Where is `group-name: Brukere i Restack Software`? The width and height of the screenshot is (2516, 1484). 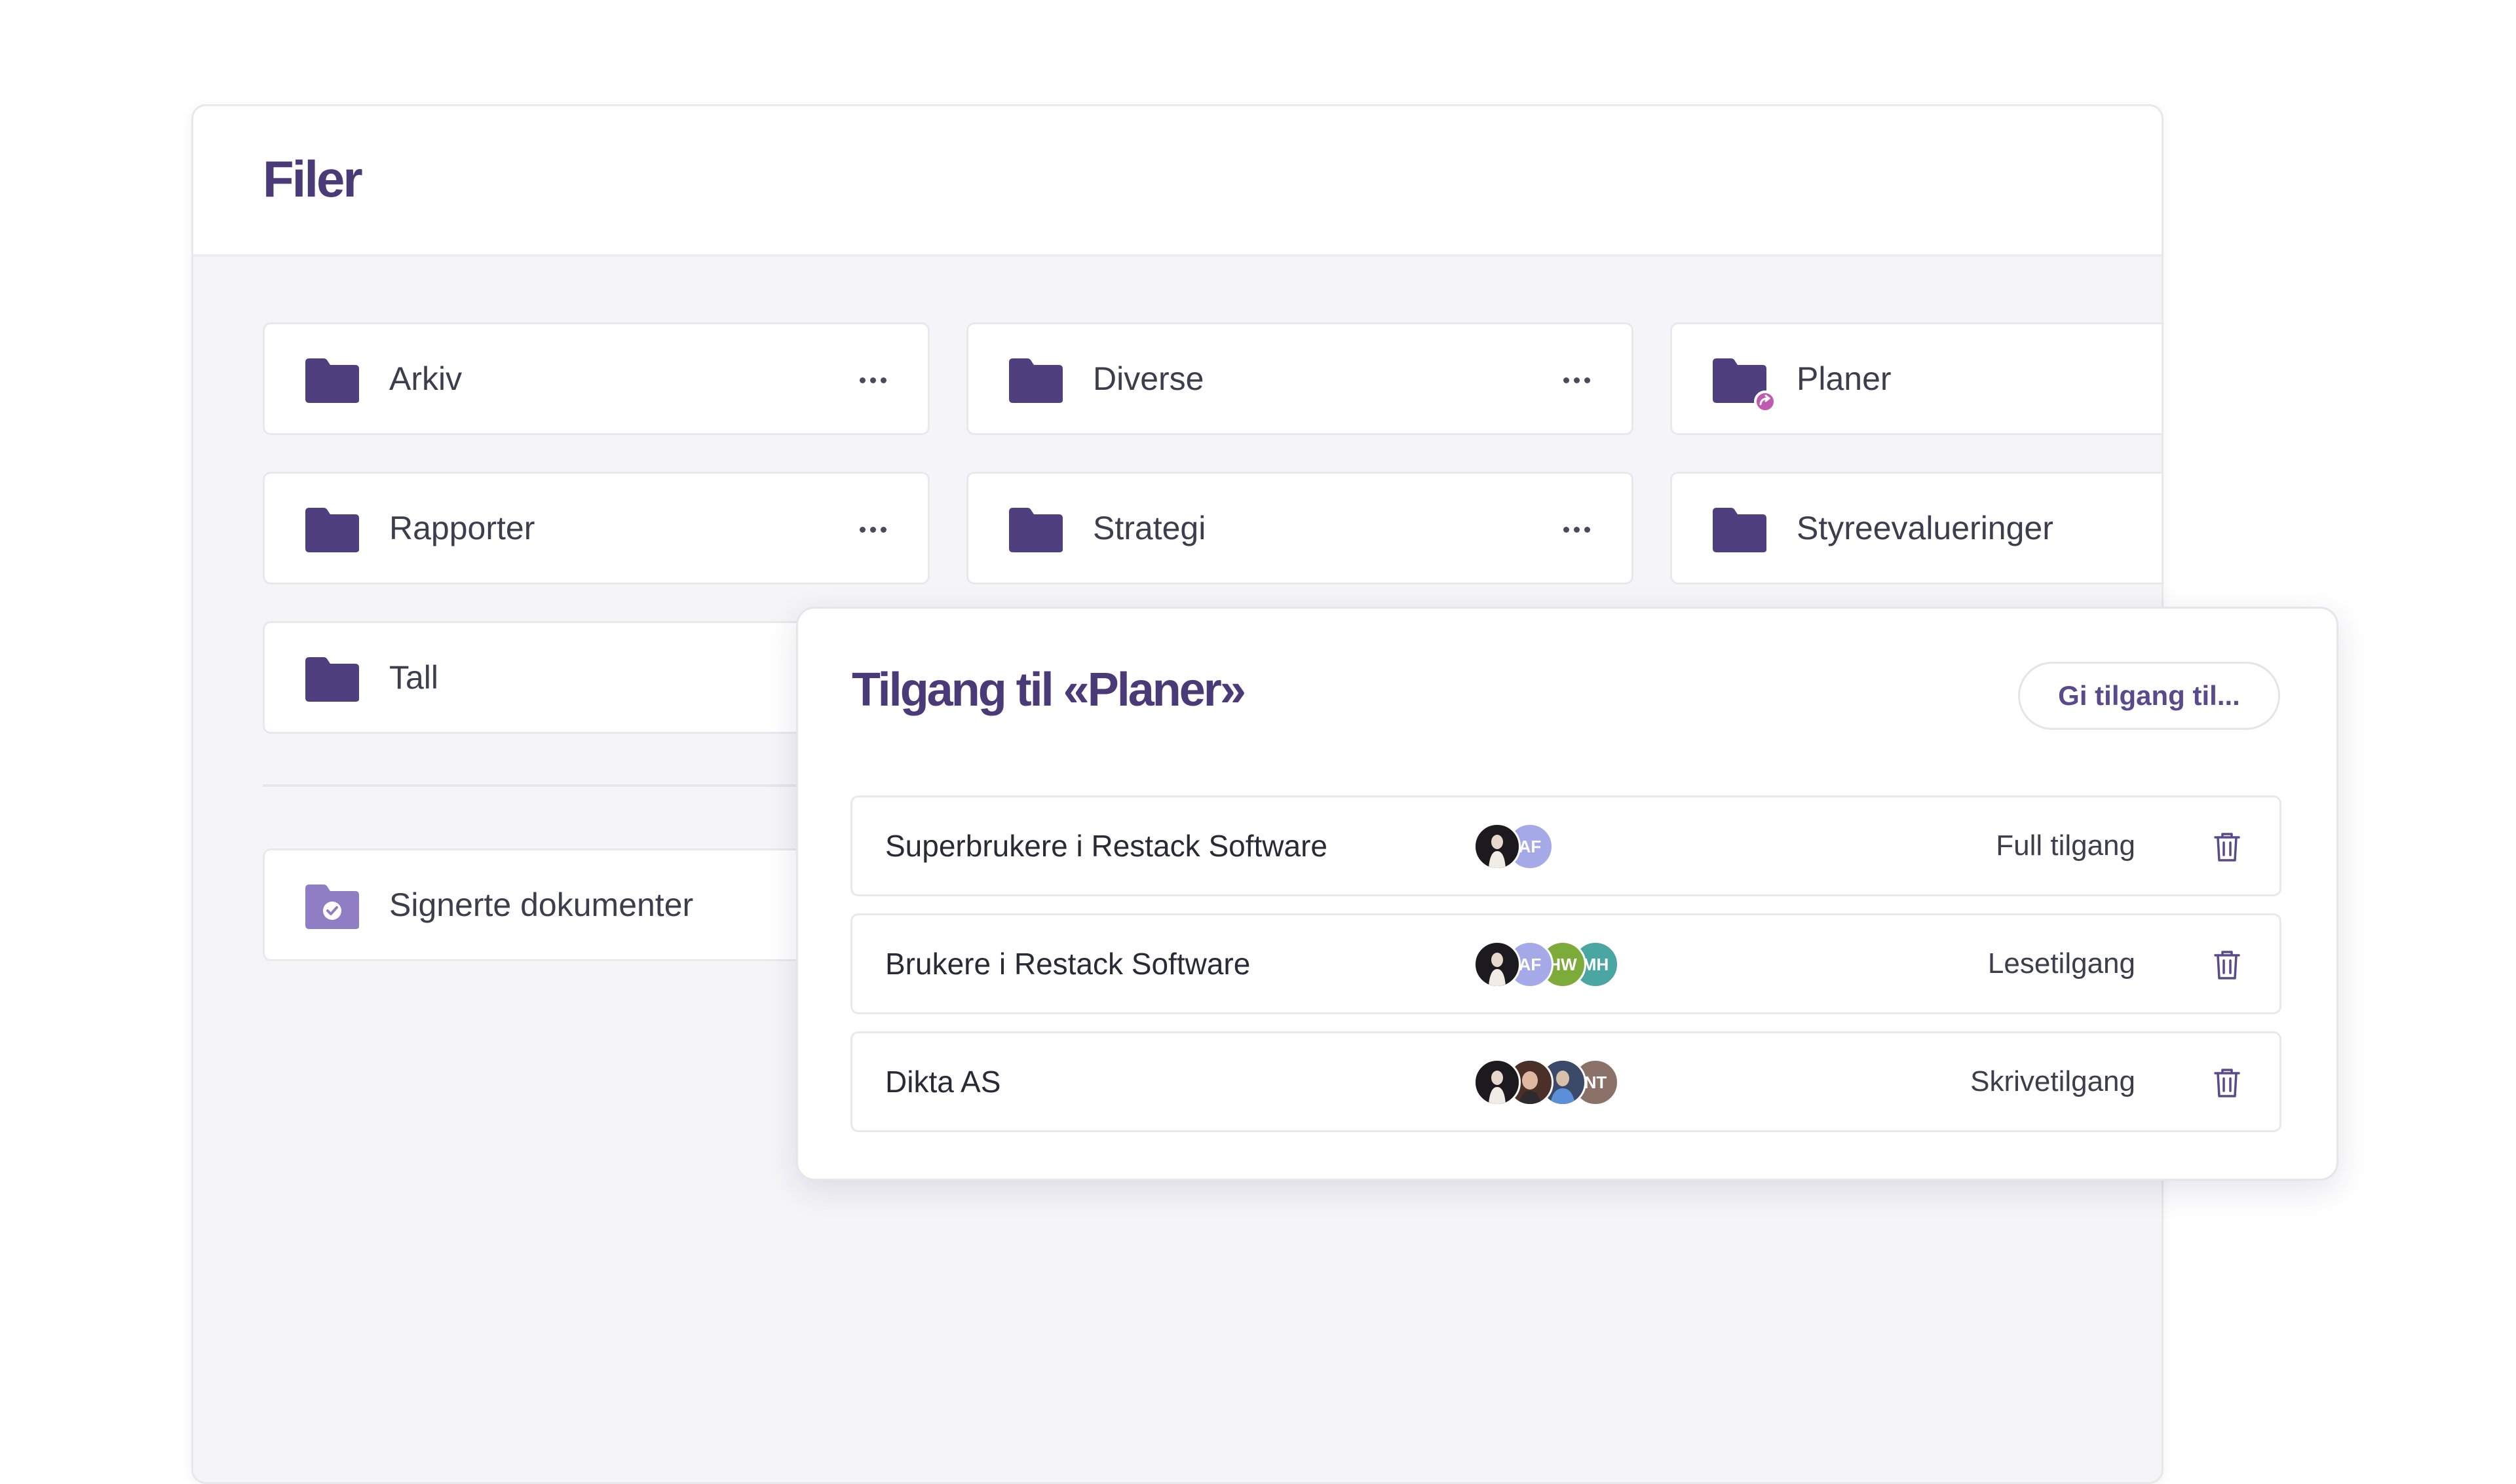 group-name: Brukere i Restack Software is located at coordinates (1068, 964).